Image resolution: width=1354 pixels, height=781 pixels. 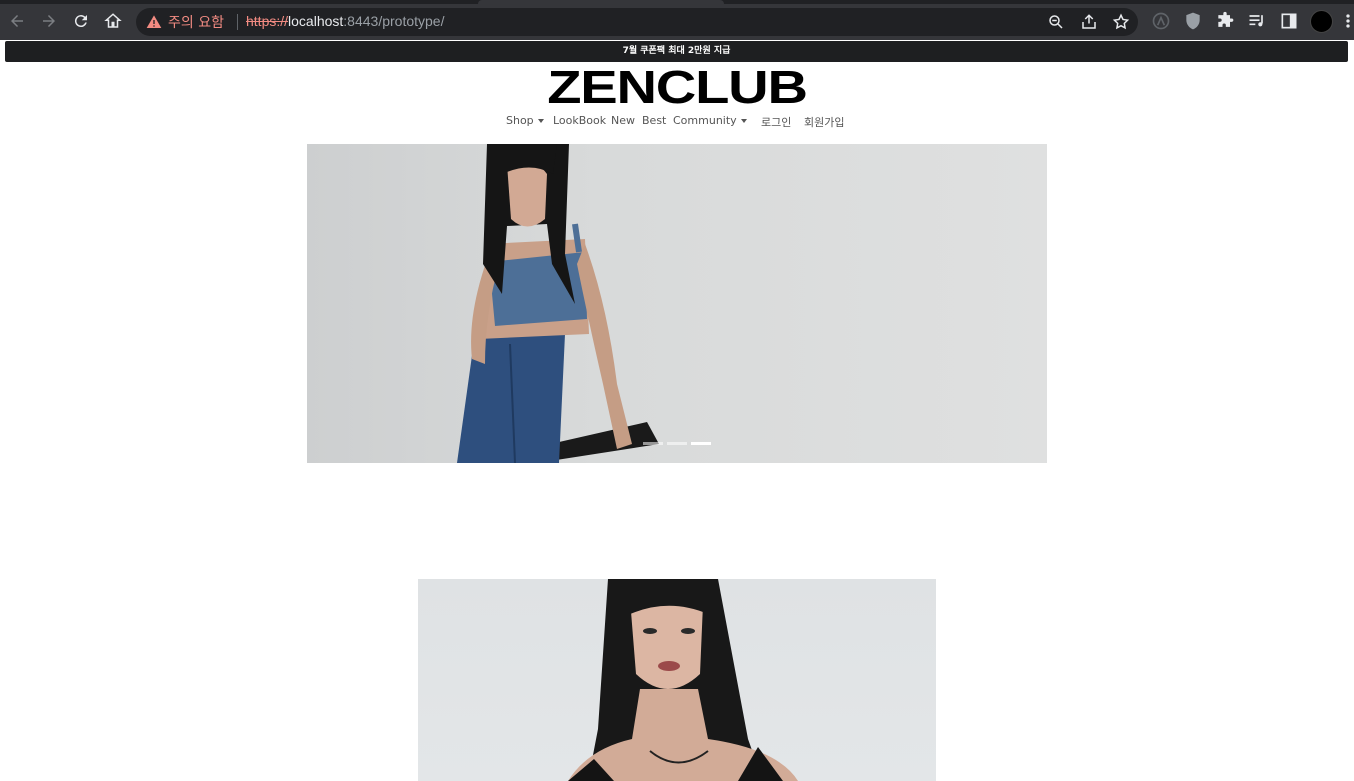 I want to click on warning-icon, so click(x=154, y=21).